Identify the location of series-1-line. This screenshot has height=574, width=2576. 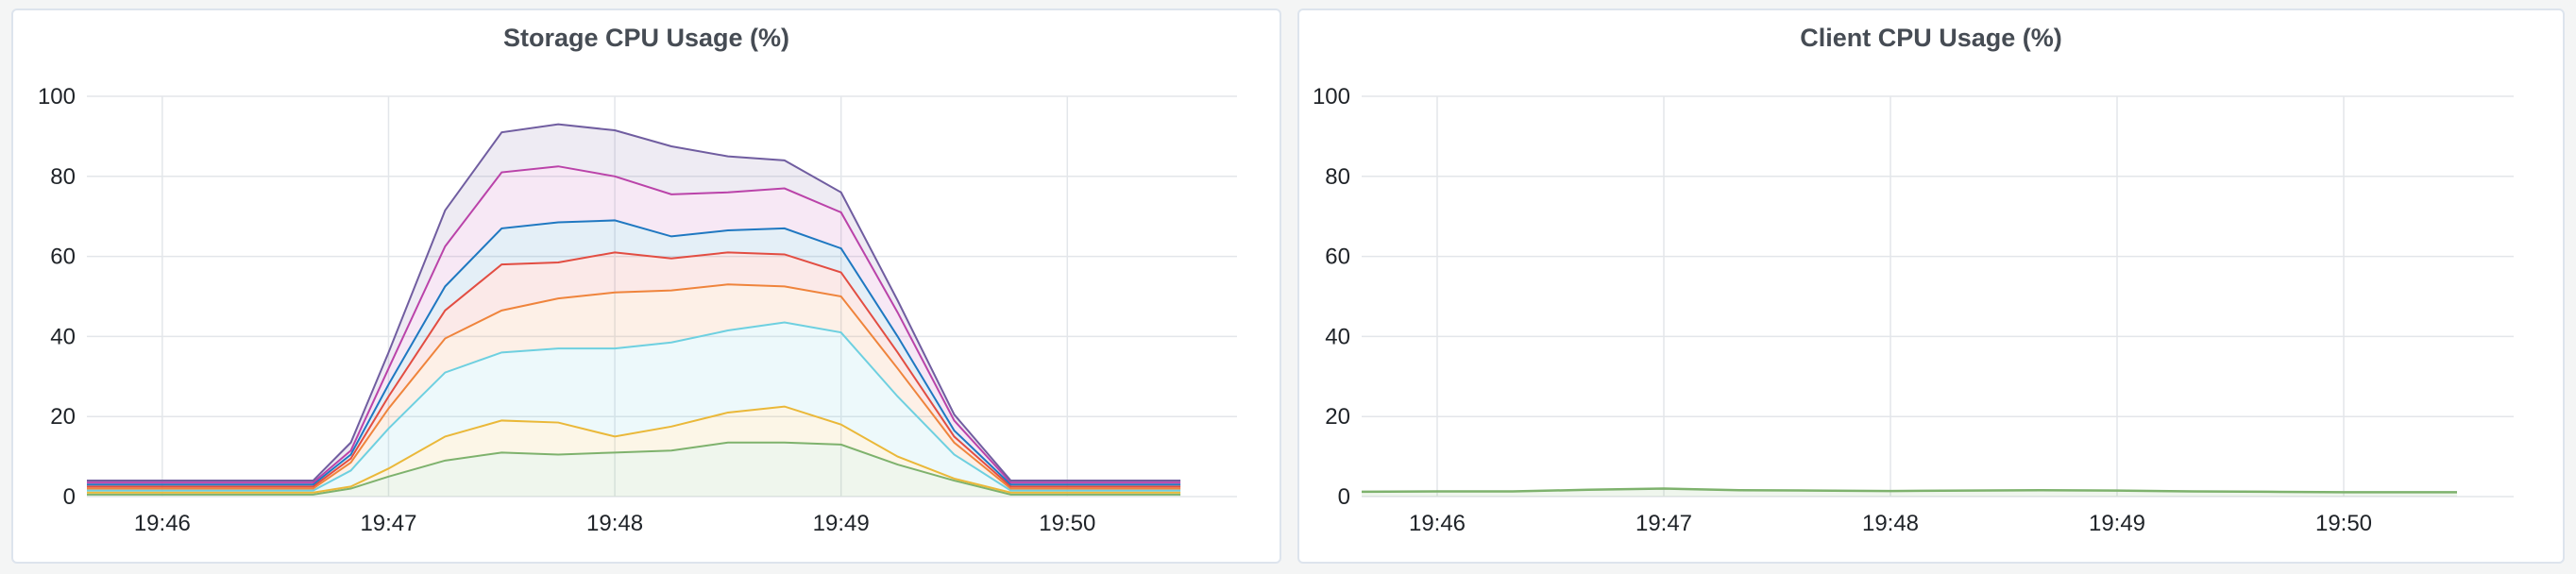
(1909, 490).